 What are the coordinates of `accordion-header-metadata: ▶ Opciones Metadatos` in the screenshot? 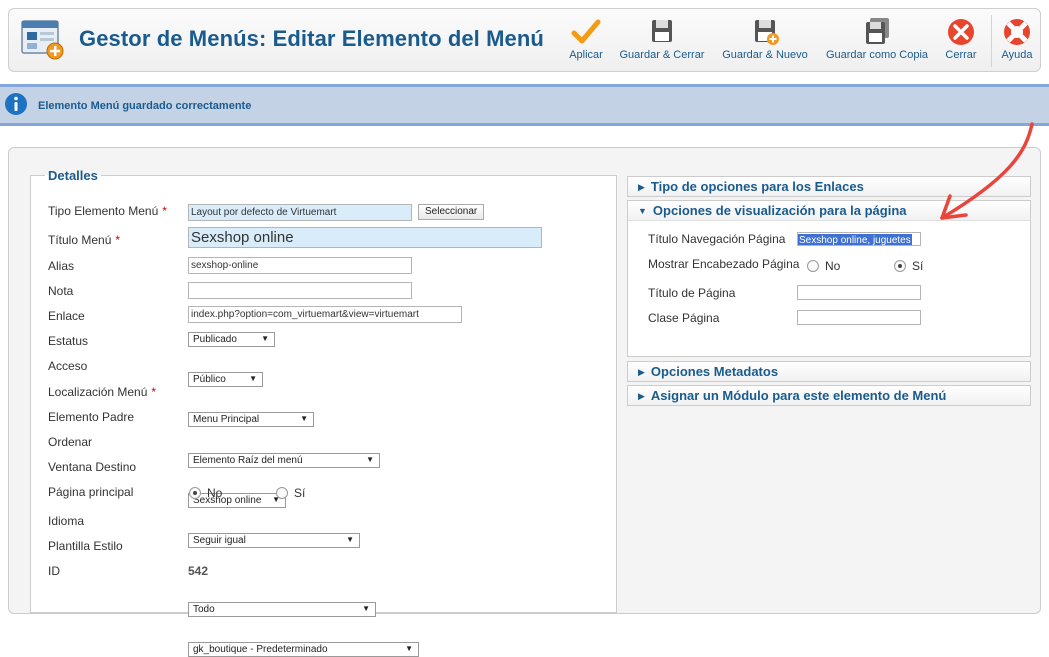 It's located at (829, 371).